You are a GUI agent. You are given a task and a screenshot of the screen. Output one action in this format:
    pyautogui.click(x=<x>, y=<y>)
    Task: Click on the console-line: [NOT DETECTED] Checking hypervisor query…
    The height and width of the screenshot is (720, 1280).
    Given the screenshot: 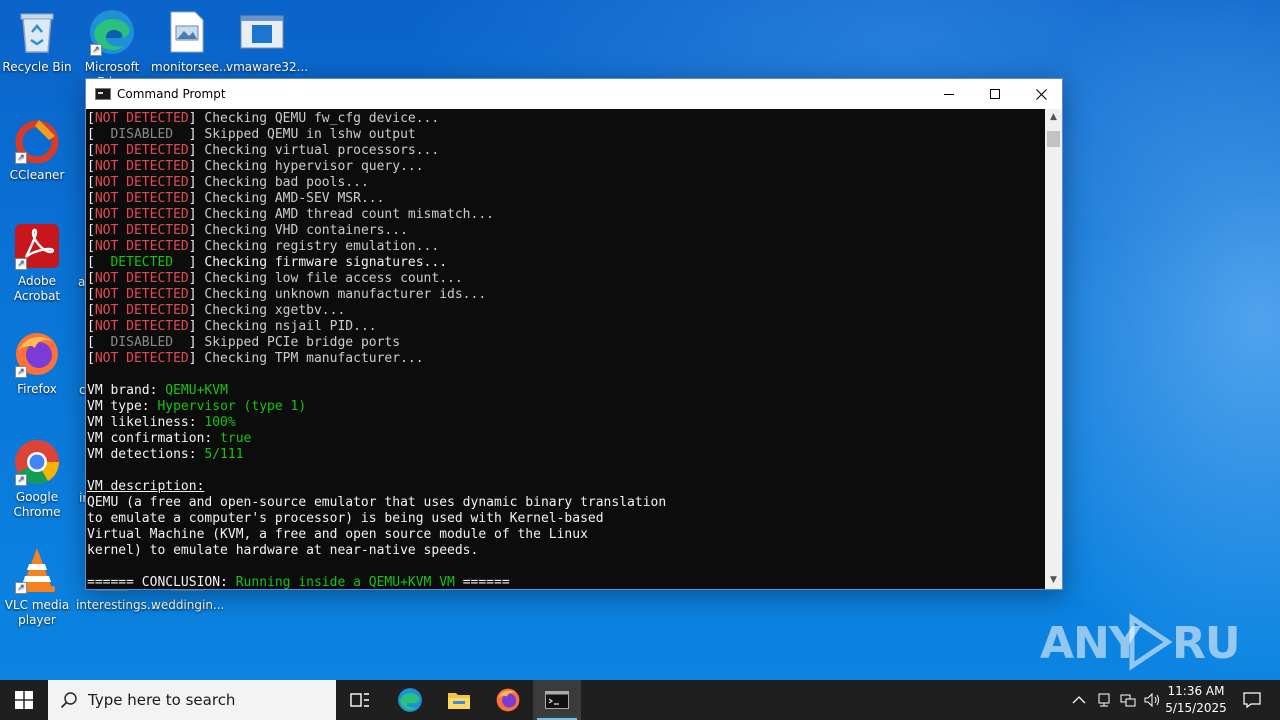 What is the action you would take?
    pyautogui.click(x=566, y=167)
    